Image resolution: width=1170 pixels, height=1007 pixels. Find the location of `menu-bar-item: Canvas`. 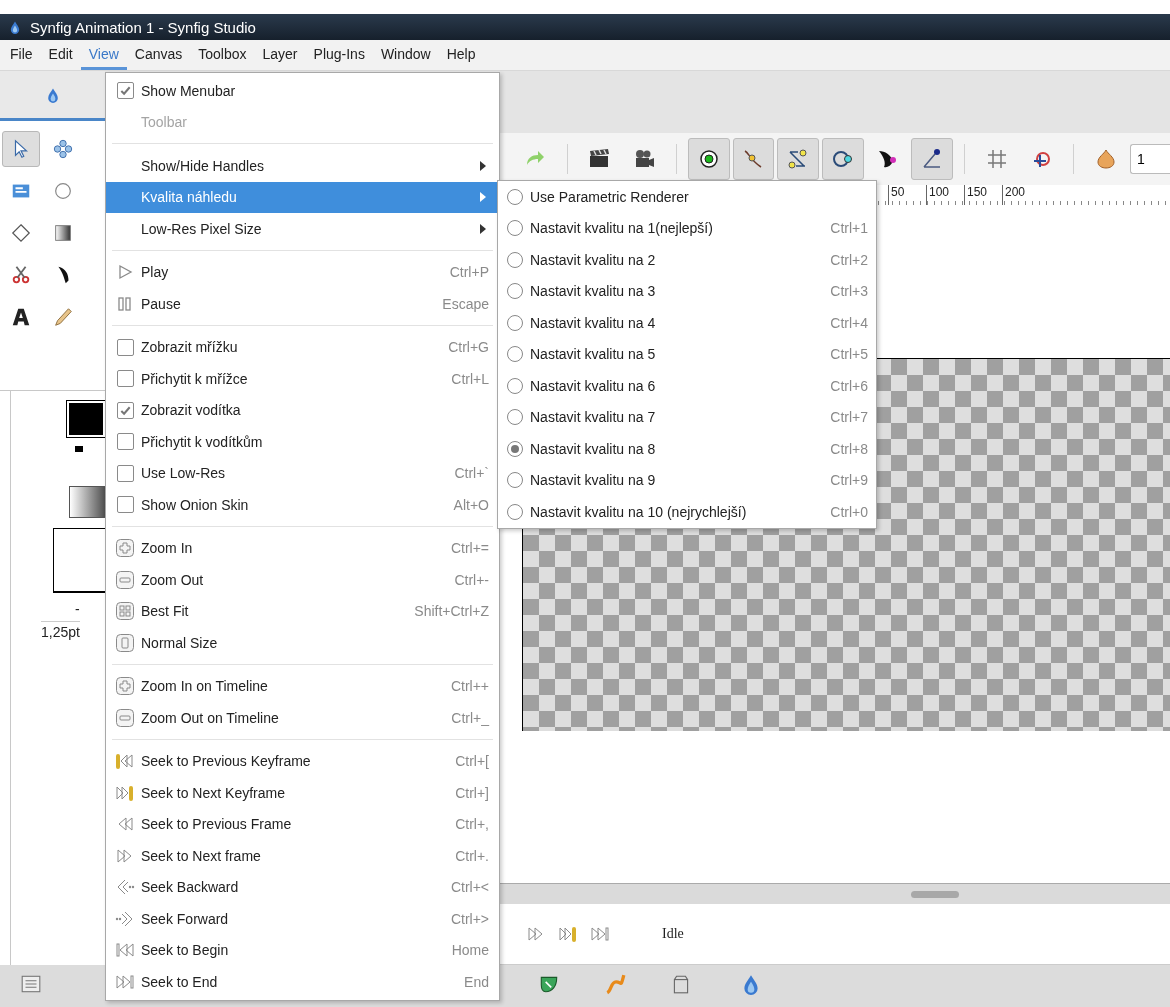

menu-bar-item: Canvas is located at coordinates (158, 55).